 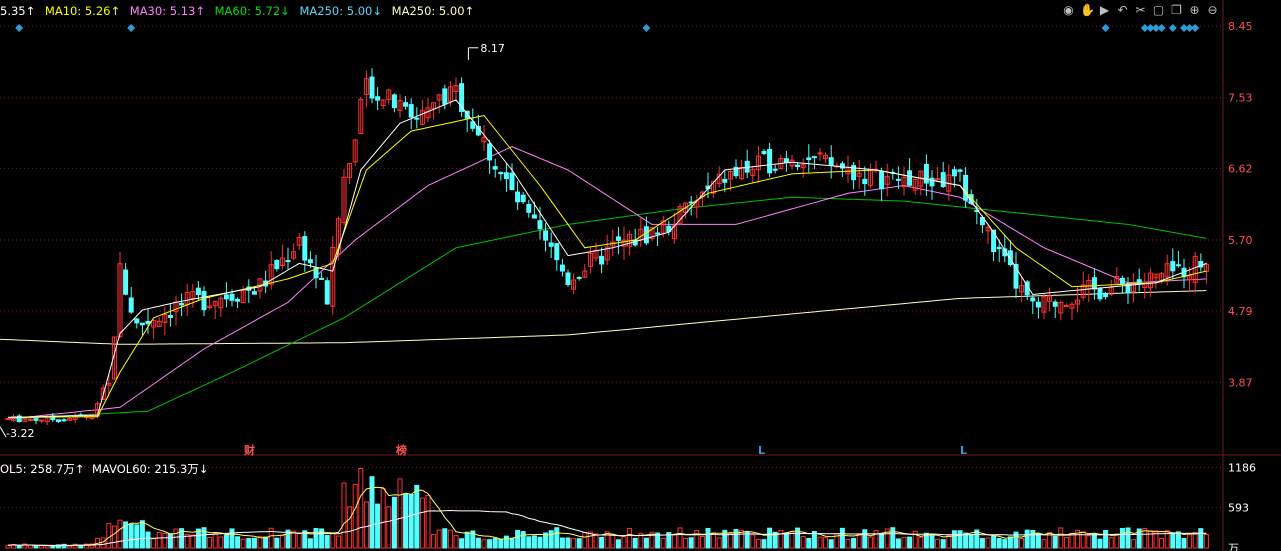 I want to click on ma60-legend: MA60: 5.72↓, so click(x=252, y=11).